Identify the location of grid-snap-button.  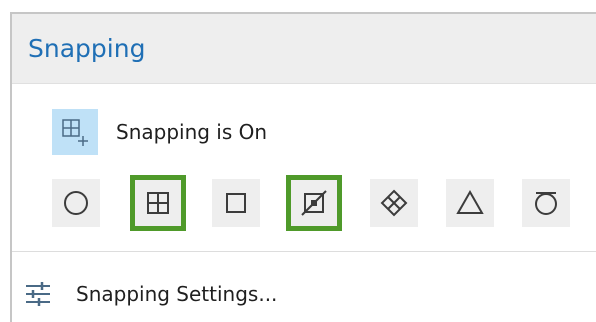
(158, 203).